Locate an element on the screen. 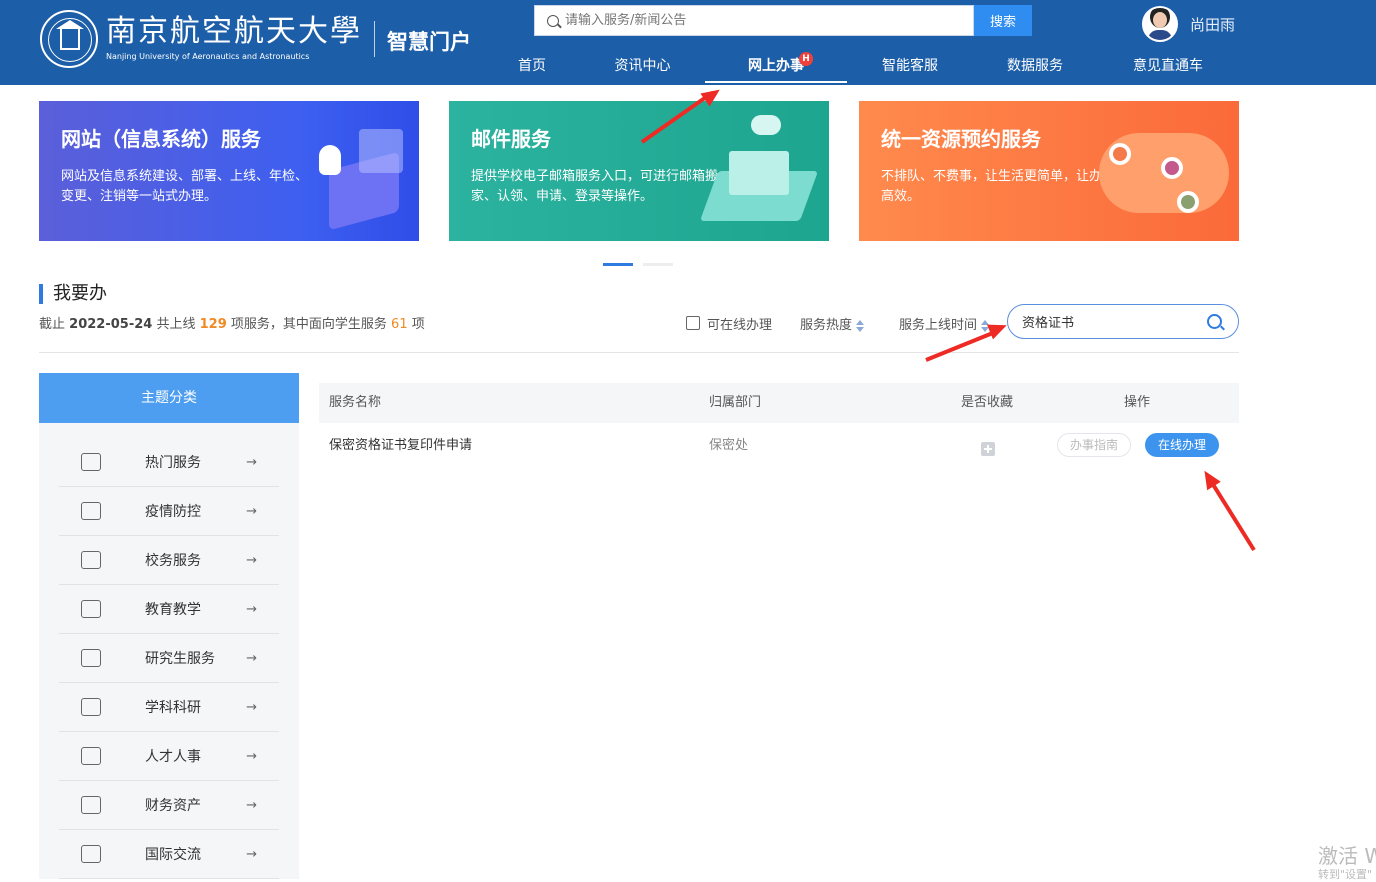  cloud-network-illustration-icon is located at coordinates (1159, 176).